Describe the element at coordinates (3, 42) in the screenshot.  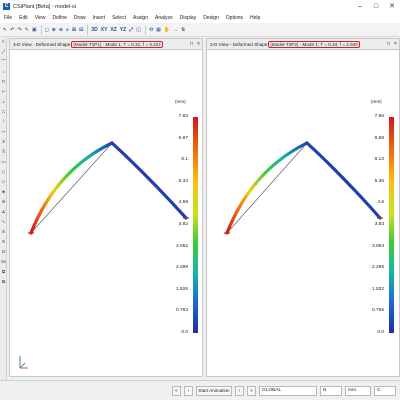
I see `draw-tool-button: ↖` at that location.